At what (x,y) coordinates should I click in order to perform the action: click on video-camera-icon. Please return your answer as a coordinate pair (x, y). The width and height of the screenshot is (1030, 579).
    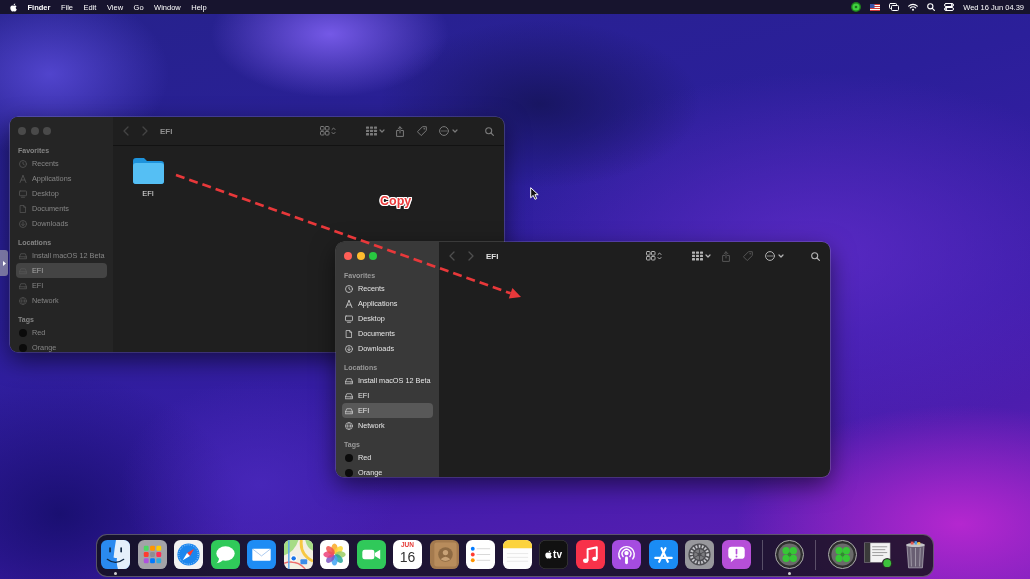
    Looking at the image, I should click on (371, 554).